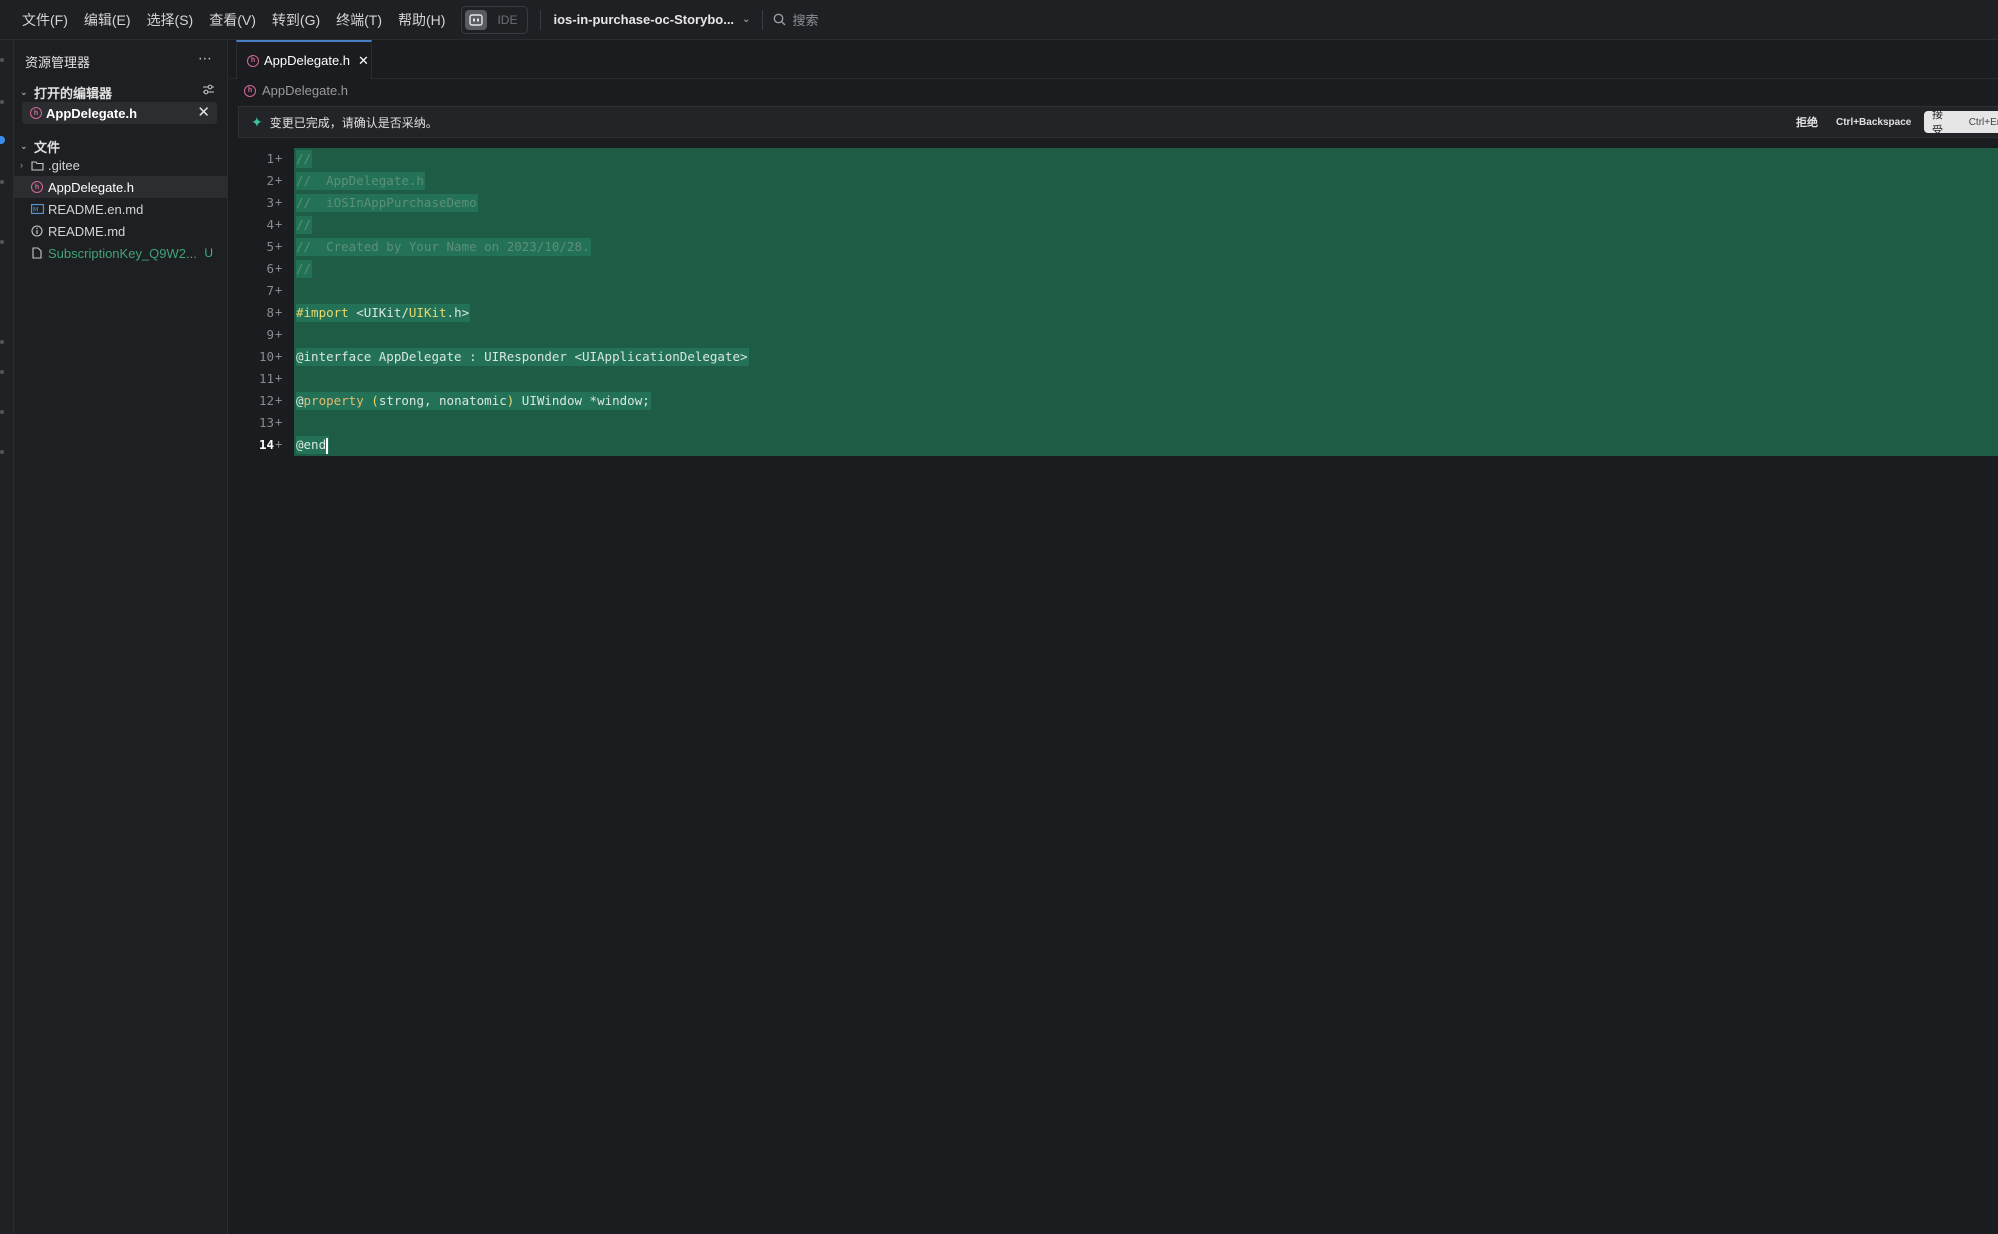 Image resolution: width=1998 pixels, height=1234 pixels. What do you see at coordinates (1114, 445) in the screenshot?
I see `code-line: 14 + @end` at bounding box center [1114, 445].